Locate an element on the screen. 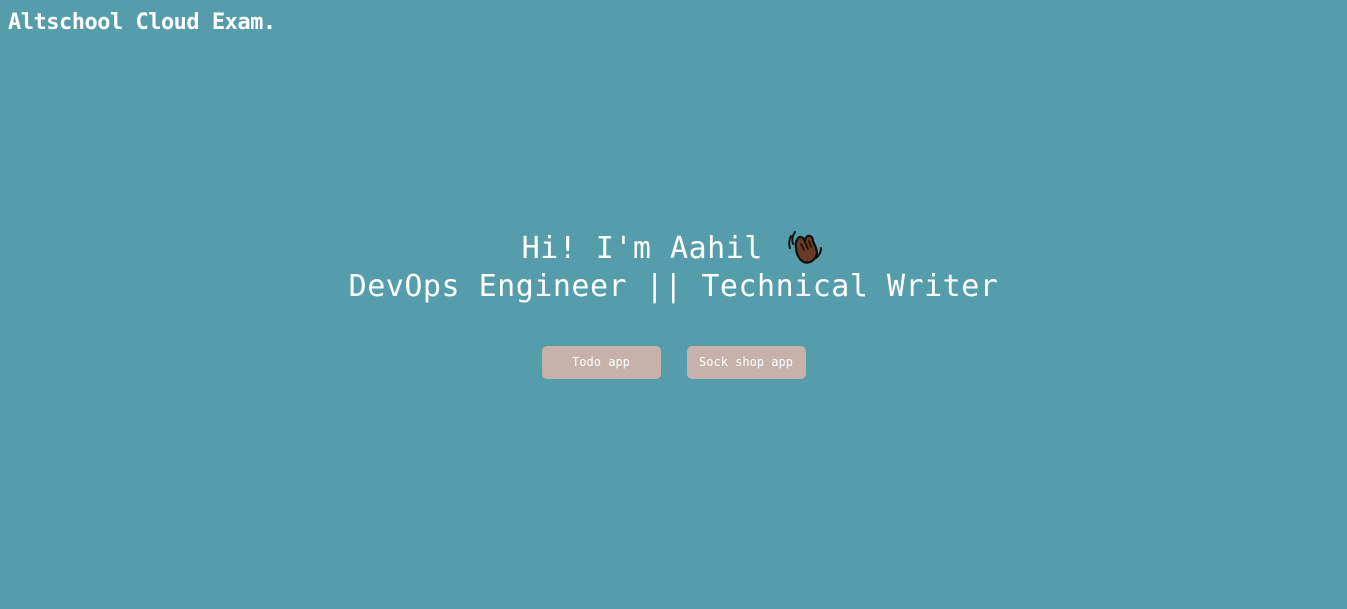 Image resolution: width=1347 pixels, height=609 pixels. hero-tagline: DevOps Engineer || Technical Writer is located at coordinates (673, 286).